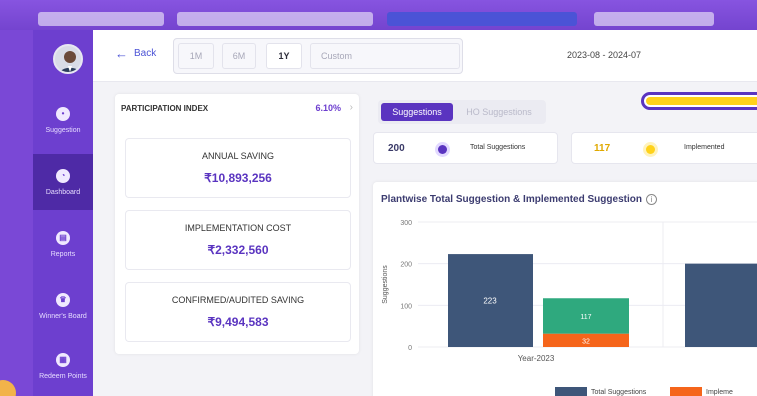 Image resolution: width=757 pixels, height=396 pixels. I want to click on progress-bar, so click(699, 101).